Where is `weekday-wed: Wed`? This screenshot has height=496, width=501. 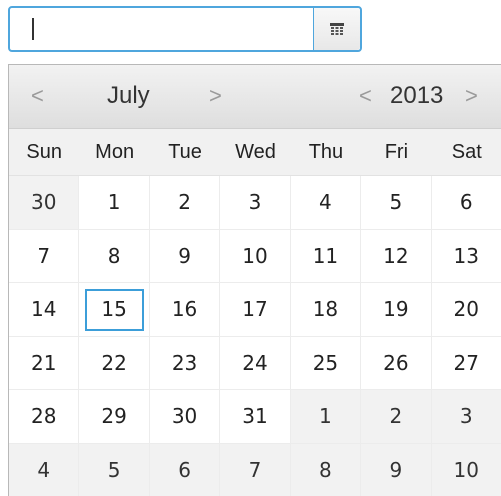
weekday-wed: Wed is located at coordinates (255, 151).